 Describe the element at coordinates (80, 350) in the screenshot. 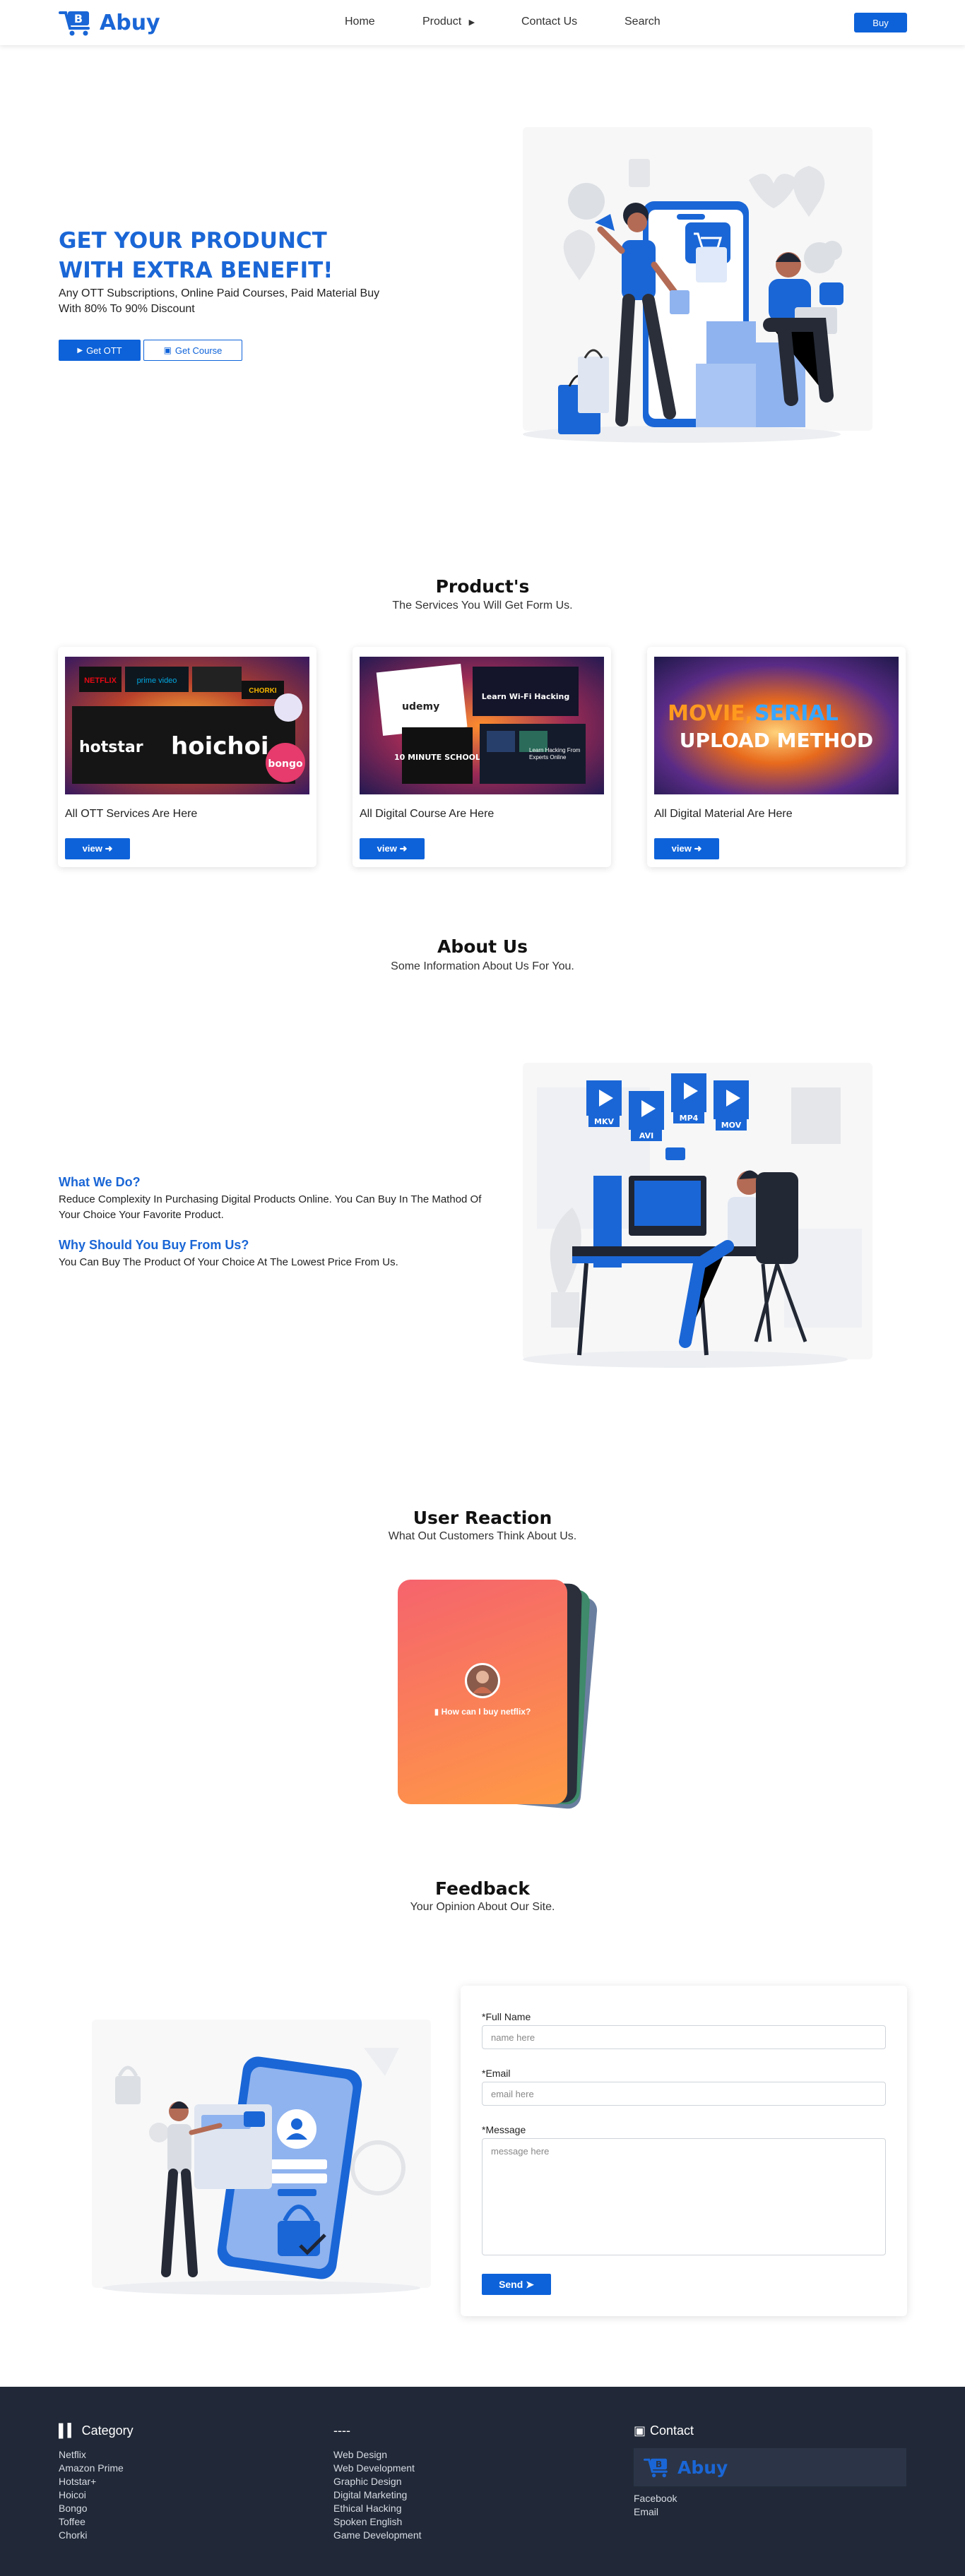

I see `play-icon: ▶` at that location.